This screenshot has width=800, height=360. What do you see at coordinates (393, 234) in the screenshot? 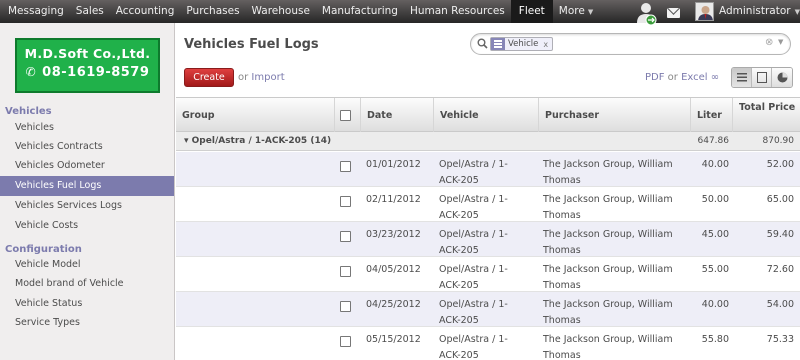
I see `cell-date: 03/23/2012` at bounding box center [393, 234].